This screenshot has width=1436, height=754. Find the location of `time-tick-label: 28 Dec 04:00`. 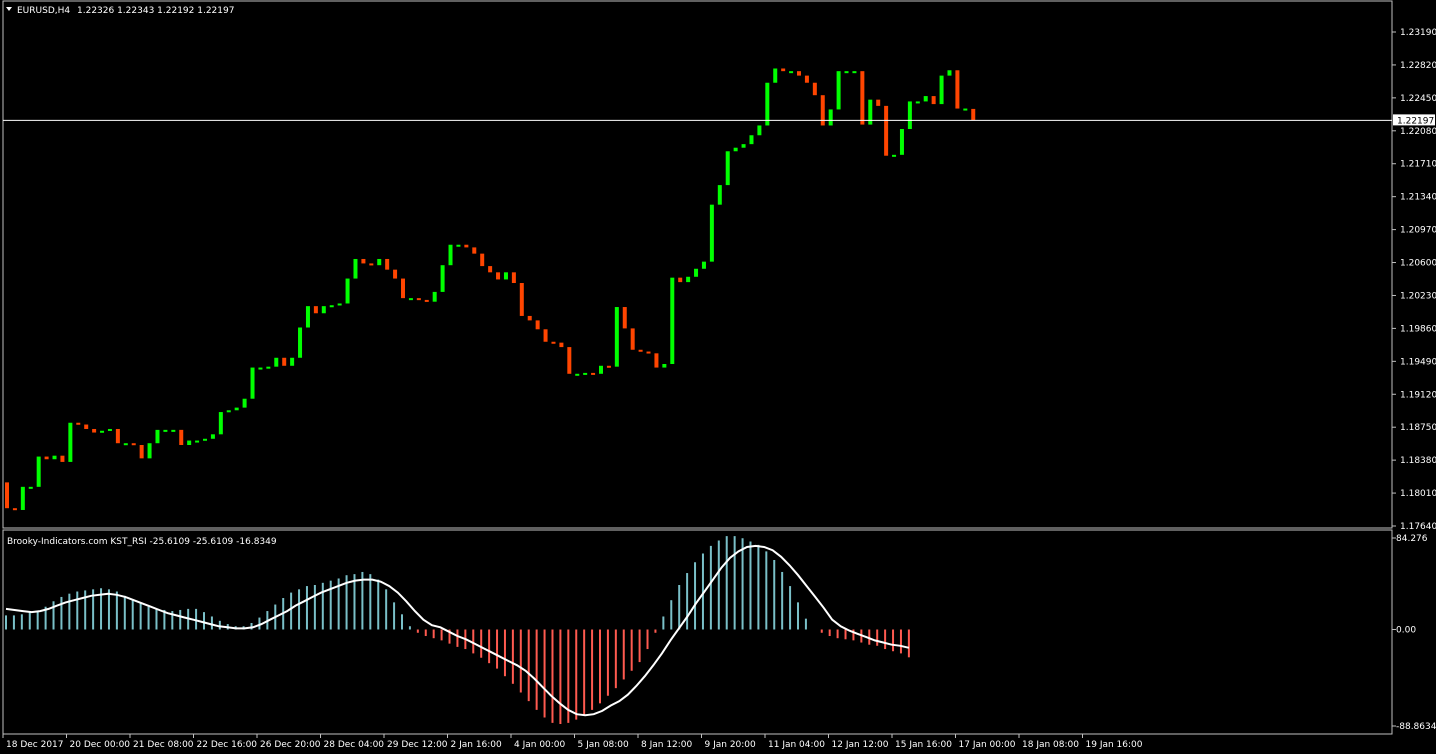

time-tick-label: 28 Dec 04:00 is located at coordinates (354, 745).